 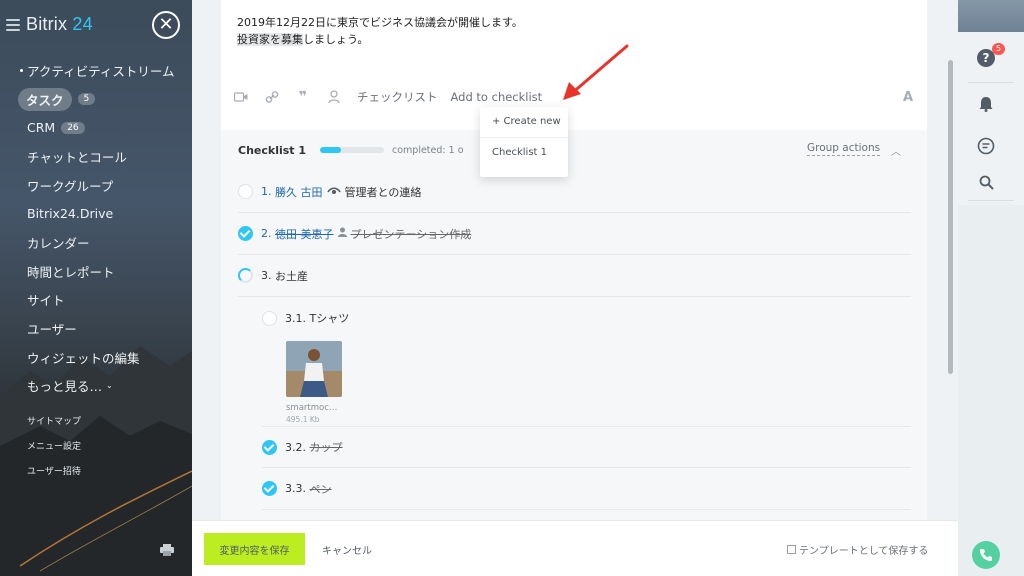 I want to click on messenger-button, so click(x=986, y=146).